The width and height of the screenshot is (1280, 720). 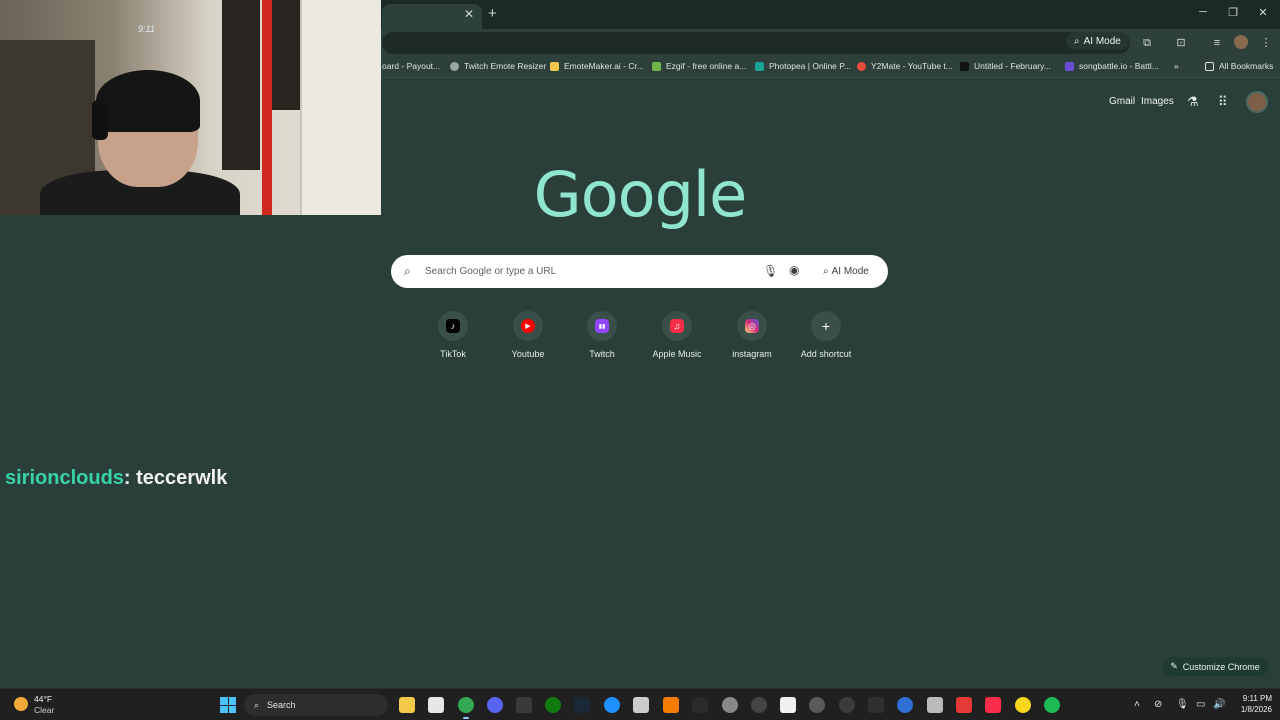 I want to click on settings-gear-icon, so click(x=730, y=705).